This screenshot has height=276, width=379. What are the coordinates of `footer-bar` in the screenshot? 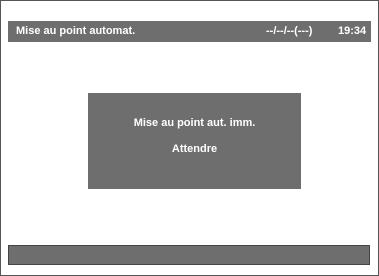 It's located at (189, 255).